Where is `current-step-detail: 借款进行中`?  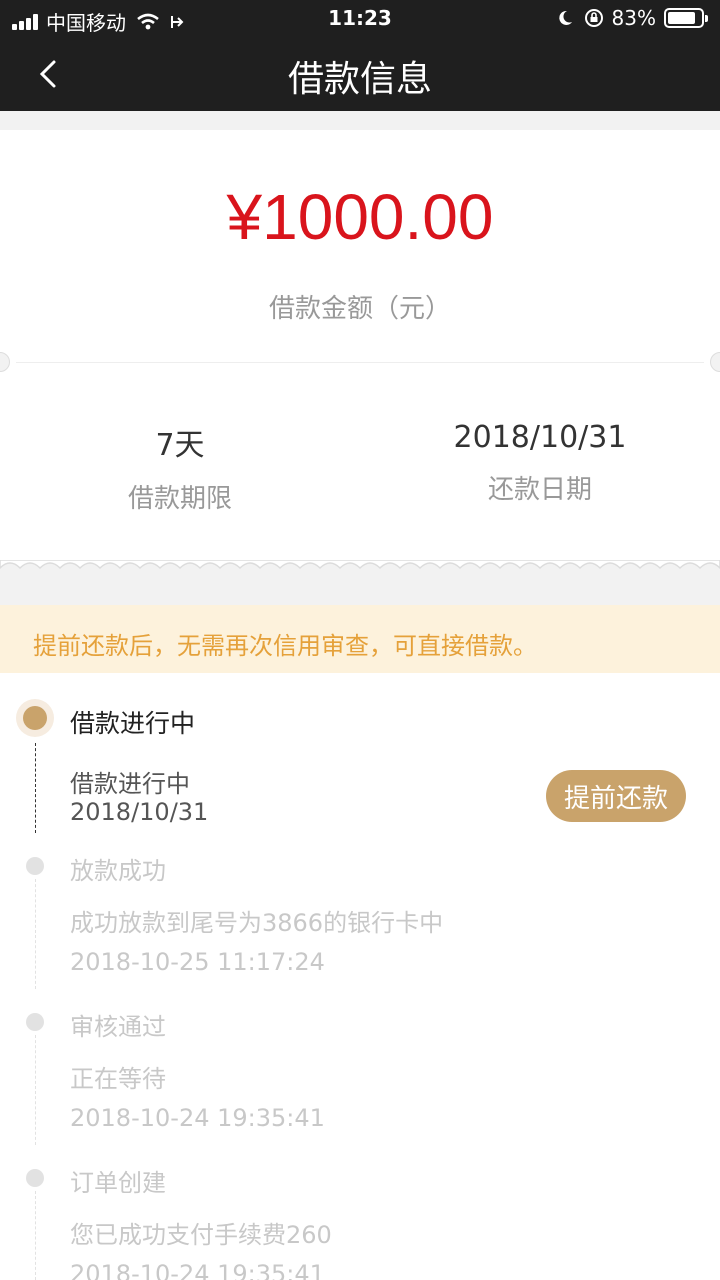 current-step-detail: 借款进行中 is located at coordinates (130, 784).